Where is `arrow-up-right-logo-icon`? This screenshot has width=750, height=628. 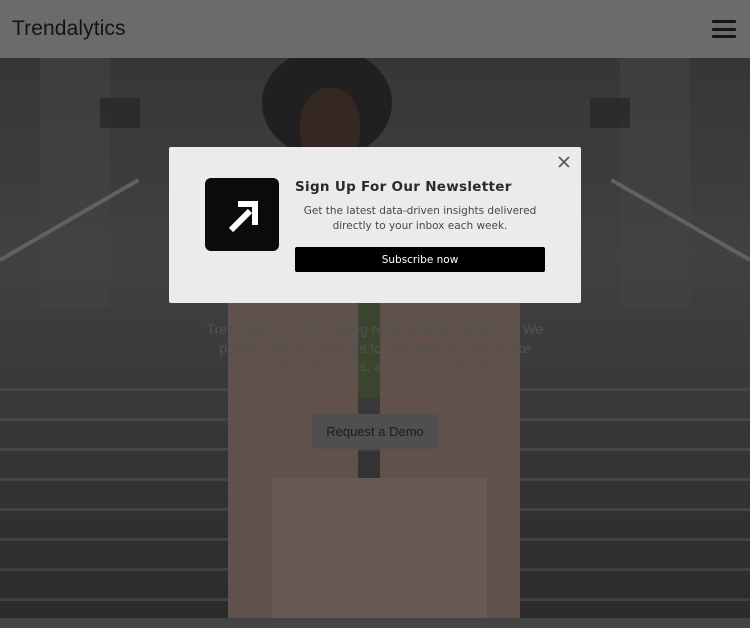
arrow-up-right-logo-icon is located at coordinates (242, 214).